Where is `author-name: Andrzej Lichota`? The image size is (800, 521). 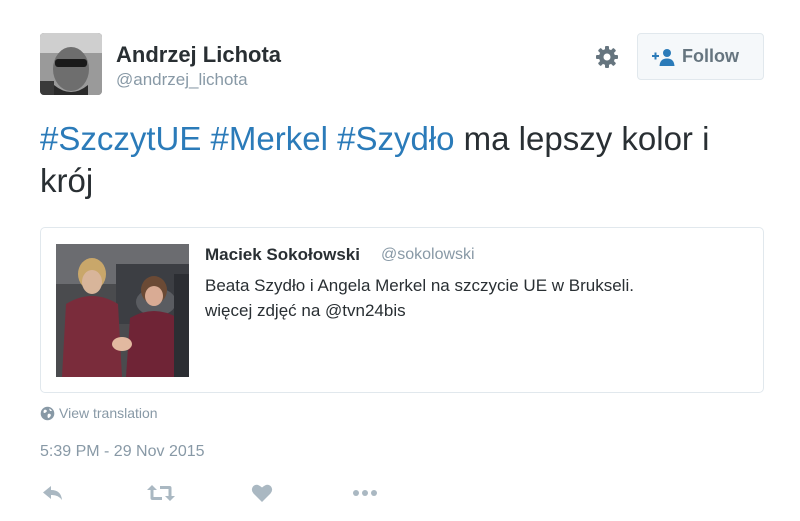
author-name: Andrzej Lichota is located at coordinates (198, 55).